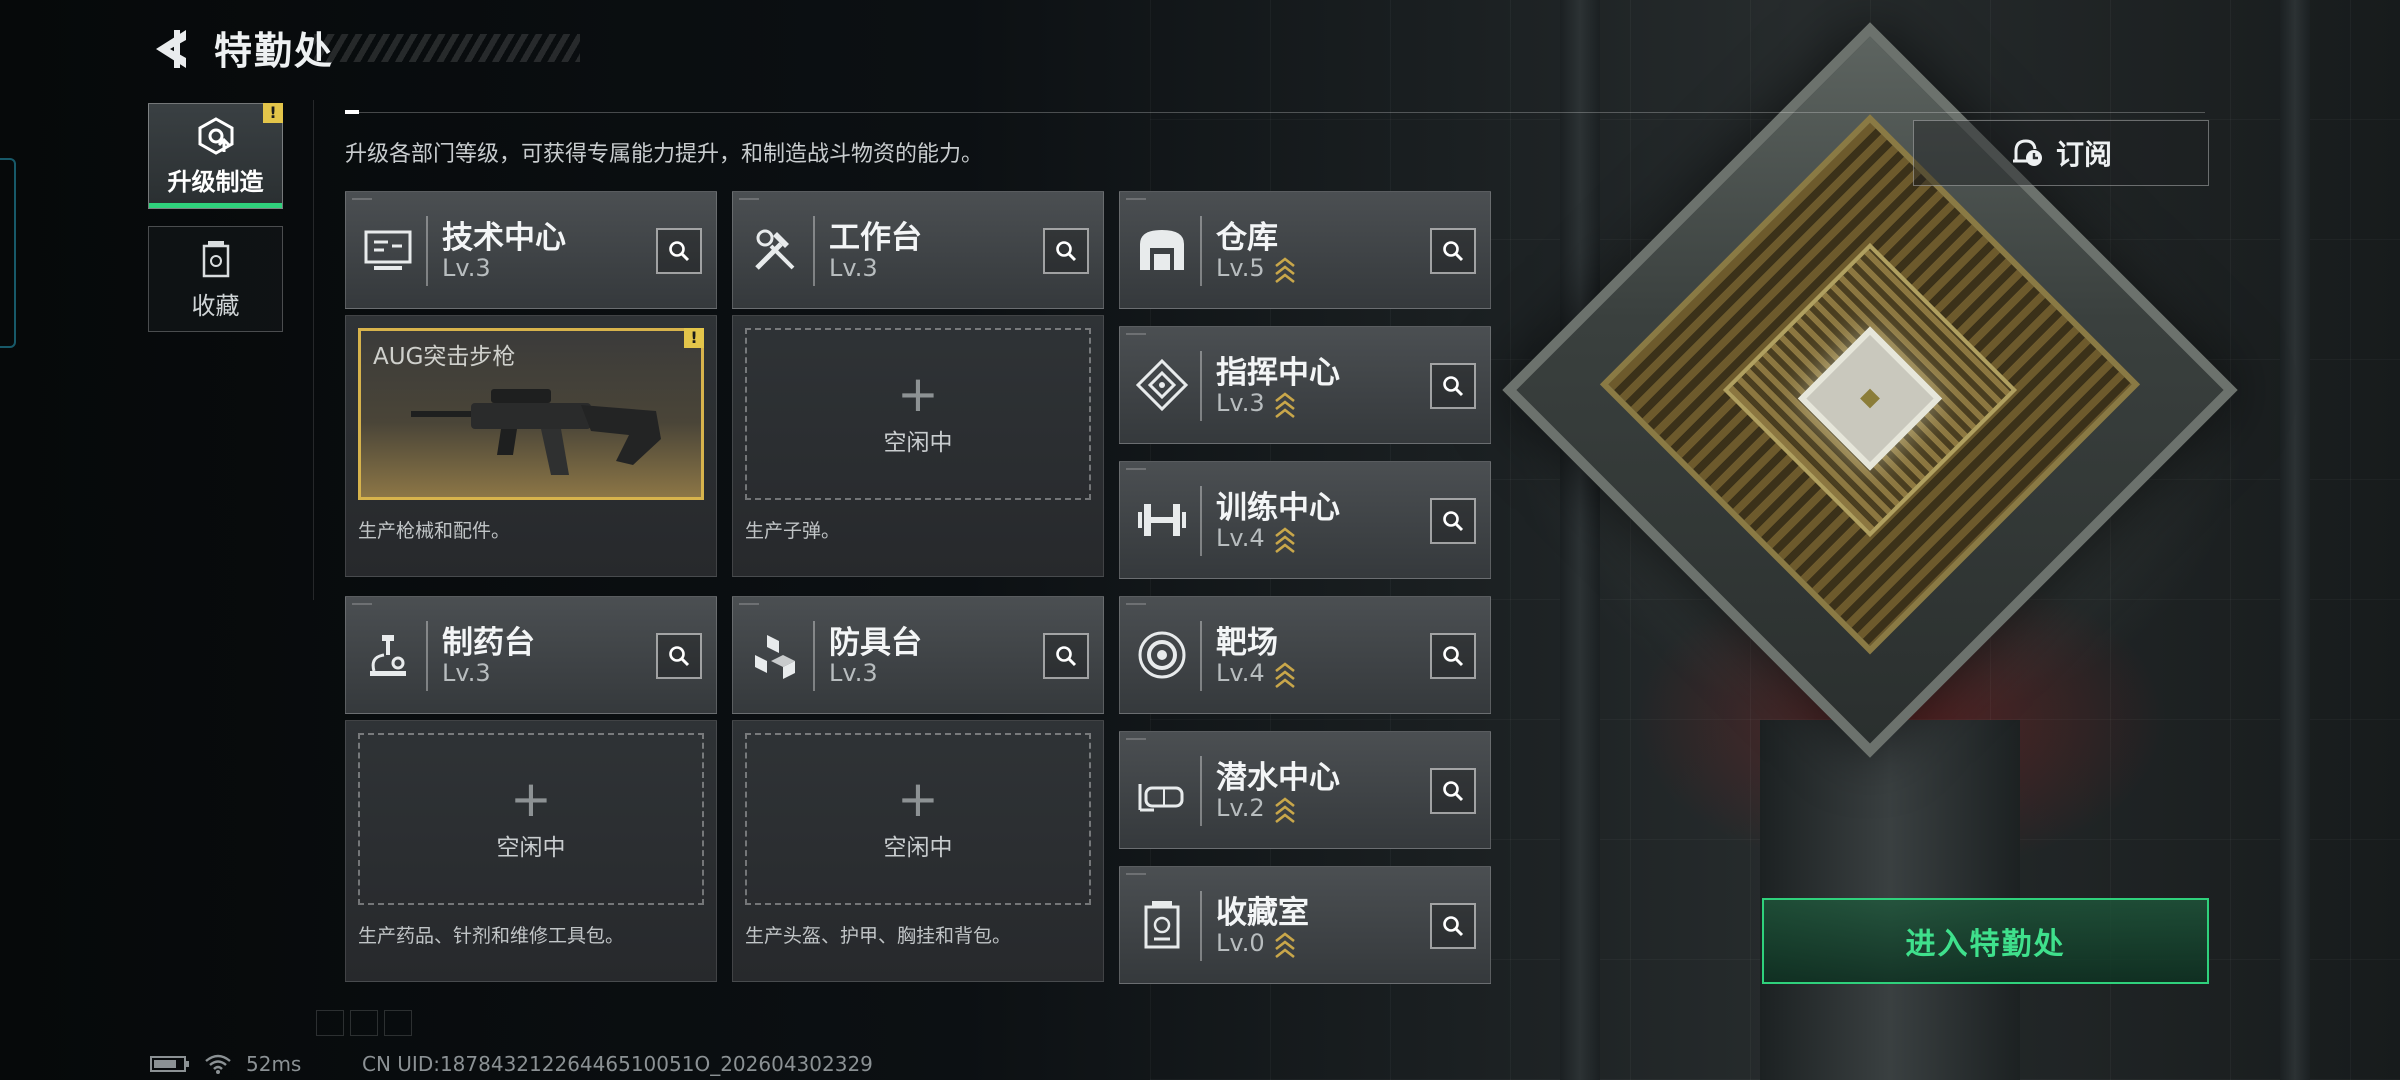 The image size is (2400, 1080). I want to click on dept-name: 潜水中心, so click(1278, 778).